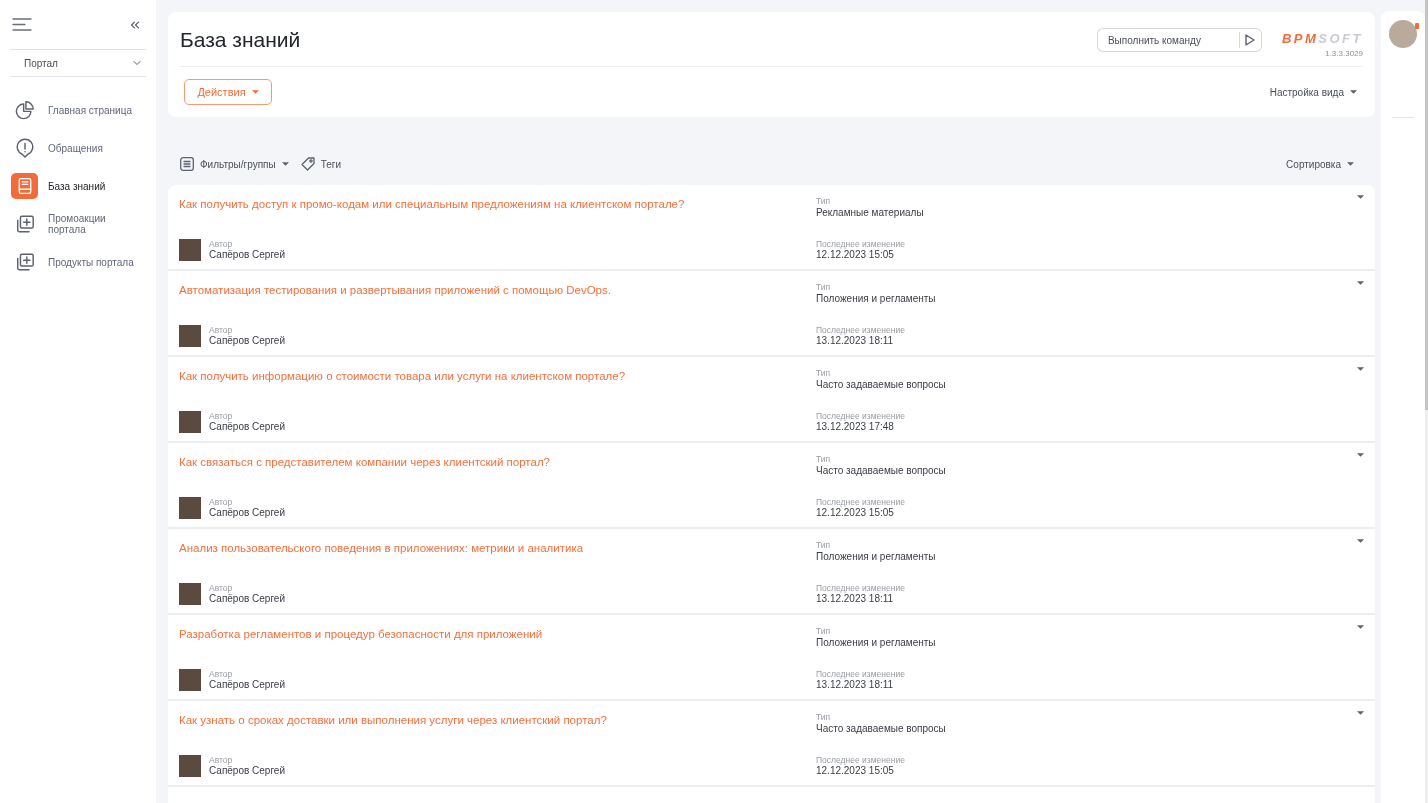 The height and width of the screenshot is (803, 1428). Describe the element at coordinates (78, 224) in the screenshot. I see `nav-item: Промоакции портала` at that location.